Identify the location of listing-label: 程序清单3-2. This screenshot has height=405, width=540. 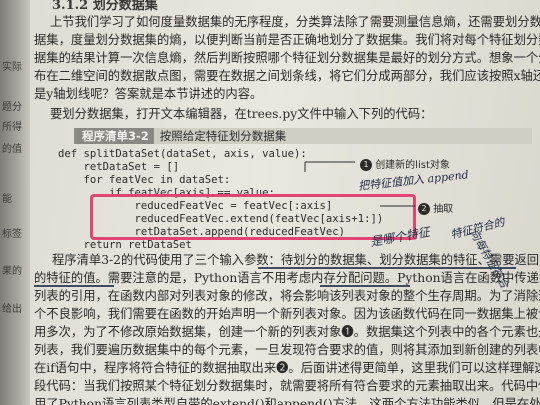
(115, 136).